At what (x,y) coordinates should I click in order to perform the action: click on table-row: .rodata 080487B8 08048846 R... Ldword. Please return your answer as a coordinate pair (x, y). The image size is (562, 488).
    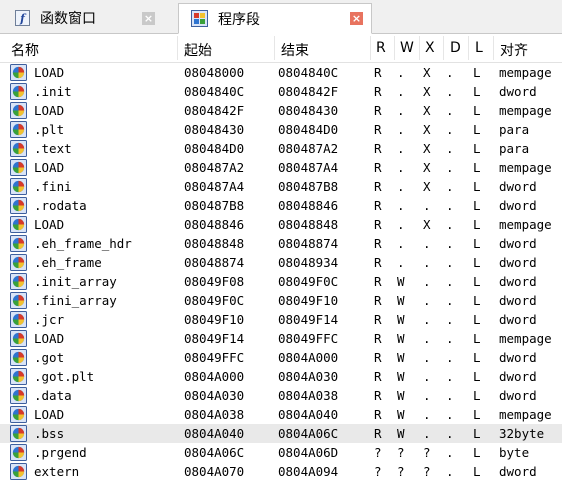
    Looking at the image, I should click on (281, 205).